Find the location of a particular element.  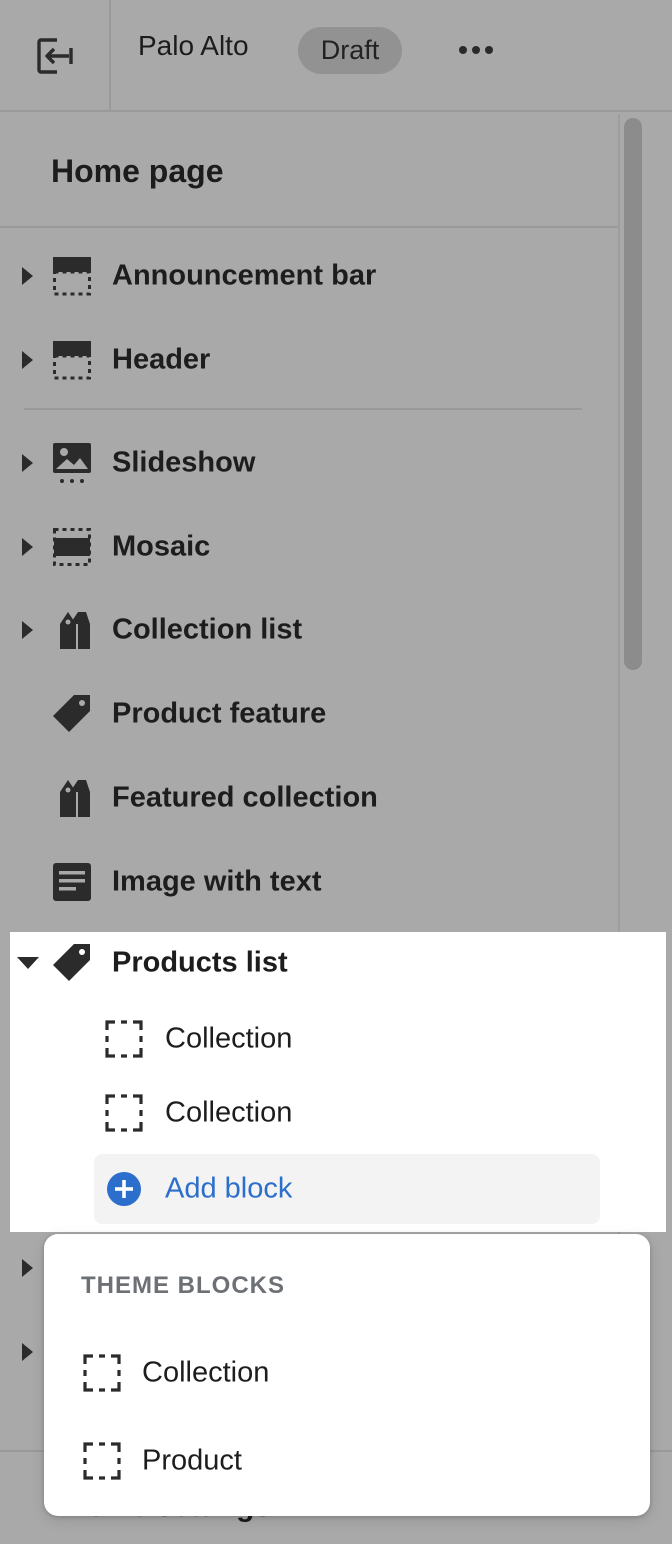

exit-button is located at coordinates (55, 56).